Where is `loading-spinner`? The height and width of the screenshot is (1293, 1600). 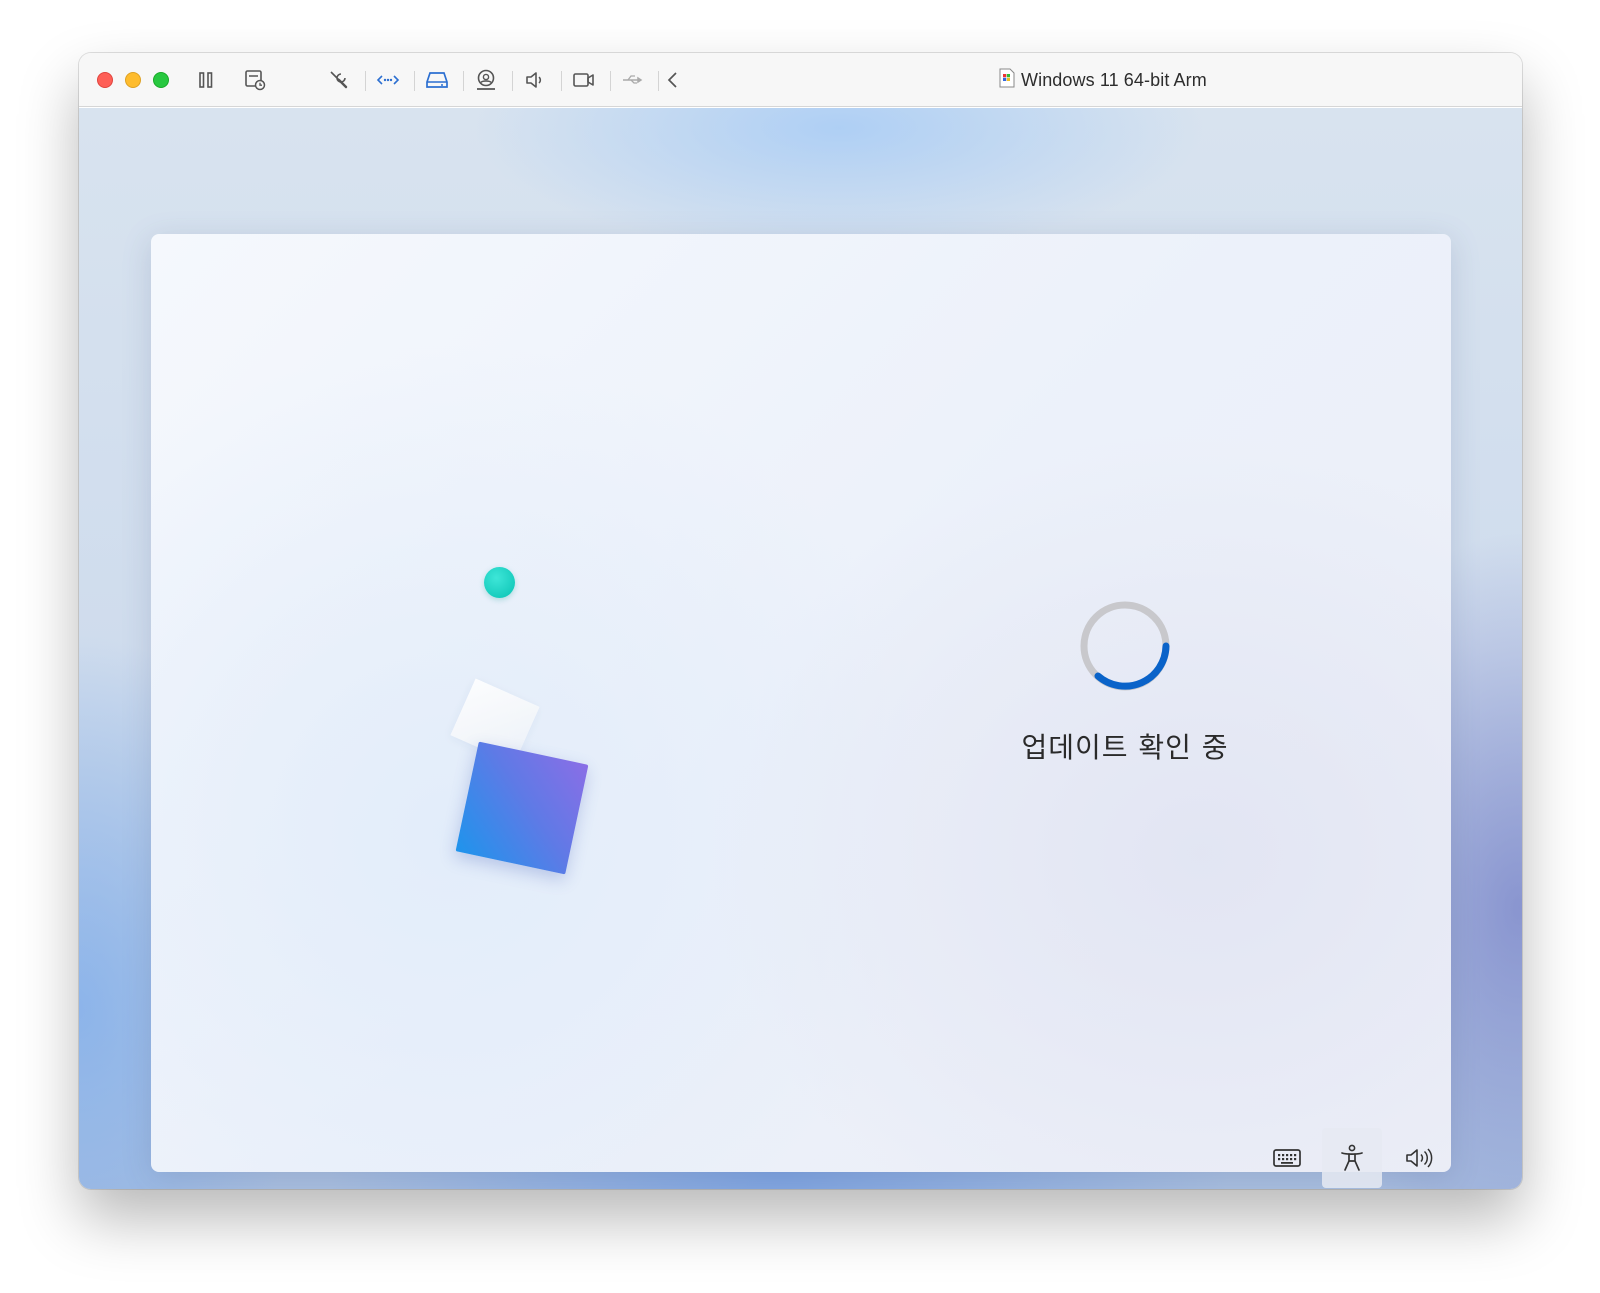
loading-spinner is located at coordinates (1125, 646).